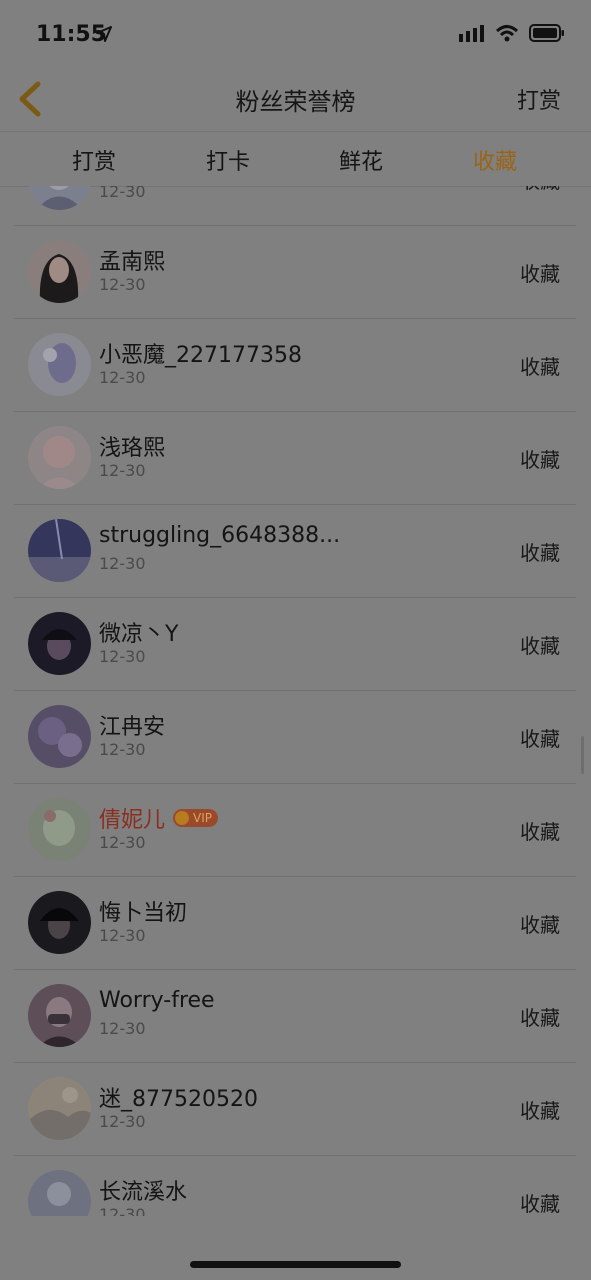  I want to click on tab-flowers: 鲜花, so click(361, 160).